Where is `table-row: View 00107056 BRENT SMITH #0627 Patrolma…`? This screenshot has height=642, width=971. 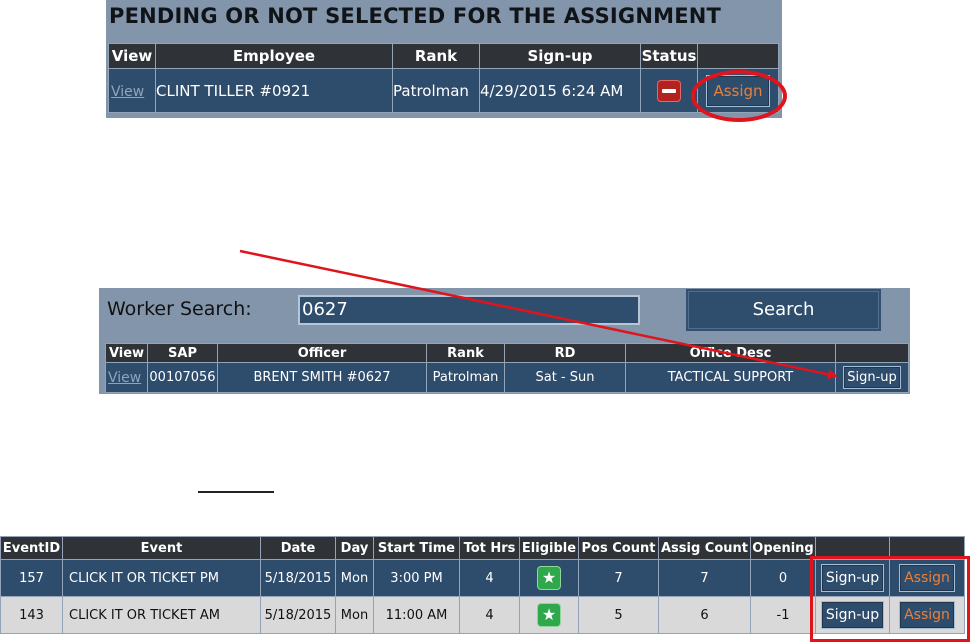 table-row: View 00107056 BRENT SMITH #0627 Patrolma… is located at coordinates (507, 377).